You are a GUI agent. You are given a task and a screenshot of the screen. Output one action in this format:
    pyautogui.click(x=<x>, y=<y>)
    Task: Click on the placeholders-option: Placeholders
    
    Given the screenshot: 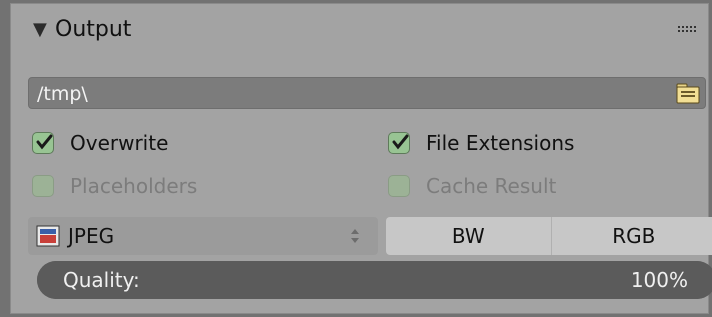 What is the action you would take?
    pyautogui.click(x=114, y=186)
    